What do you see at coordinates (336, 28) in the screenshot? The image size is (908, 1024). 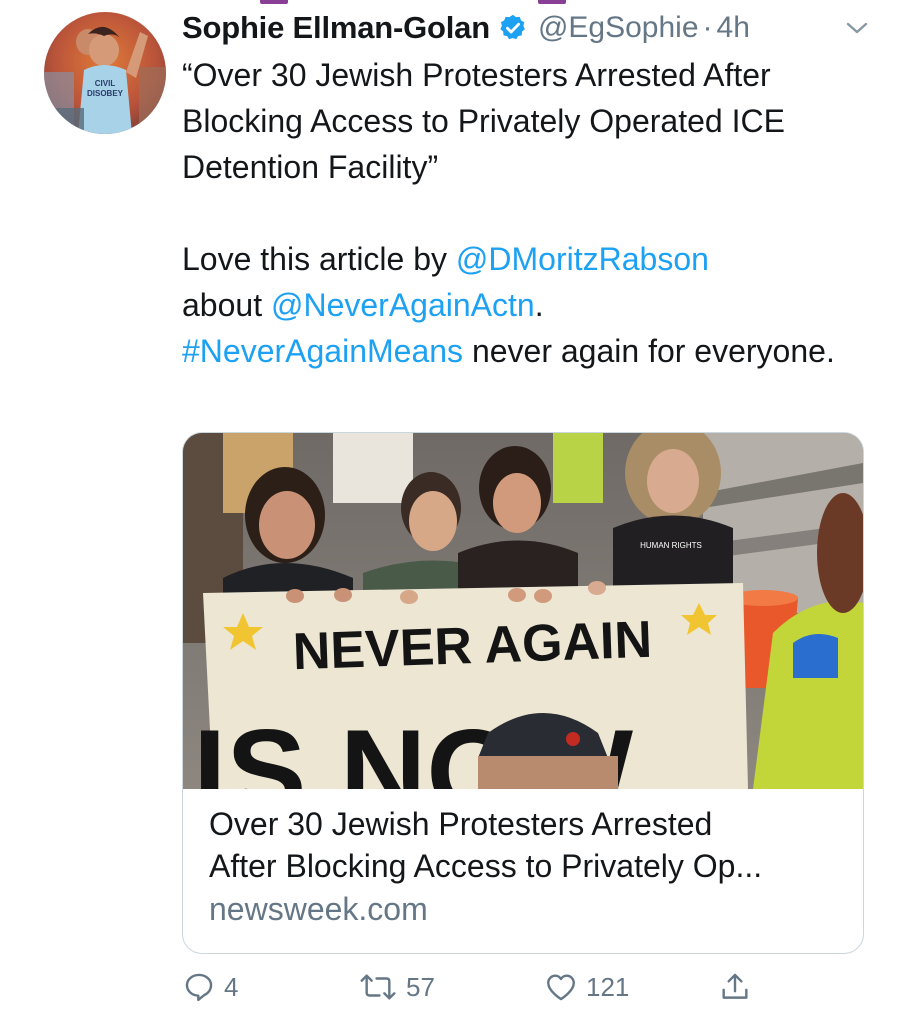 I see `author-name: Sophie Ellman-Golan` at bounding box center [336, 28].